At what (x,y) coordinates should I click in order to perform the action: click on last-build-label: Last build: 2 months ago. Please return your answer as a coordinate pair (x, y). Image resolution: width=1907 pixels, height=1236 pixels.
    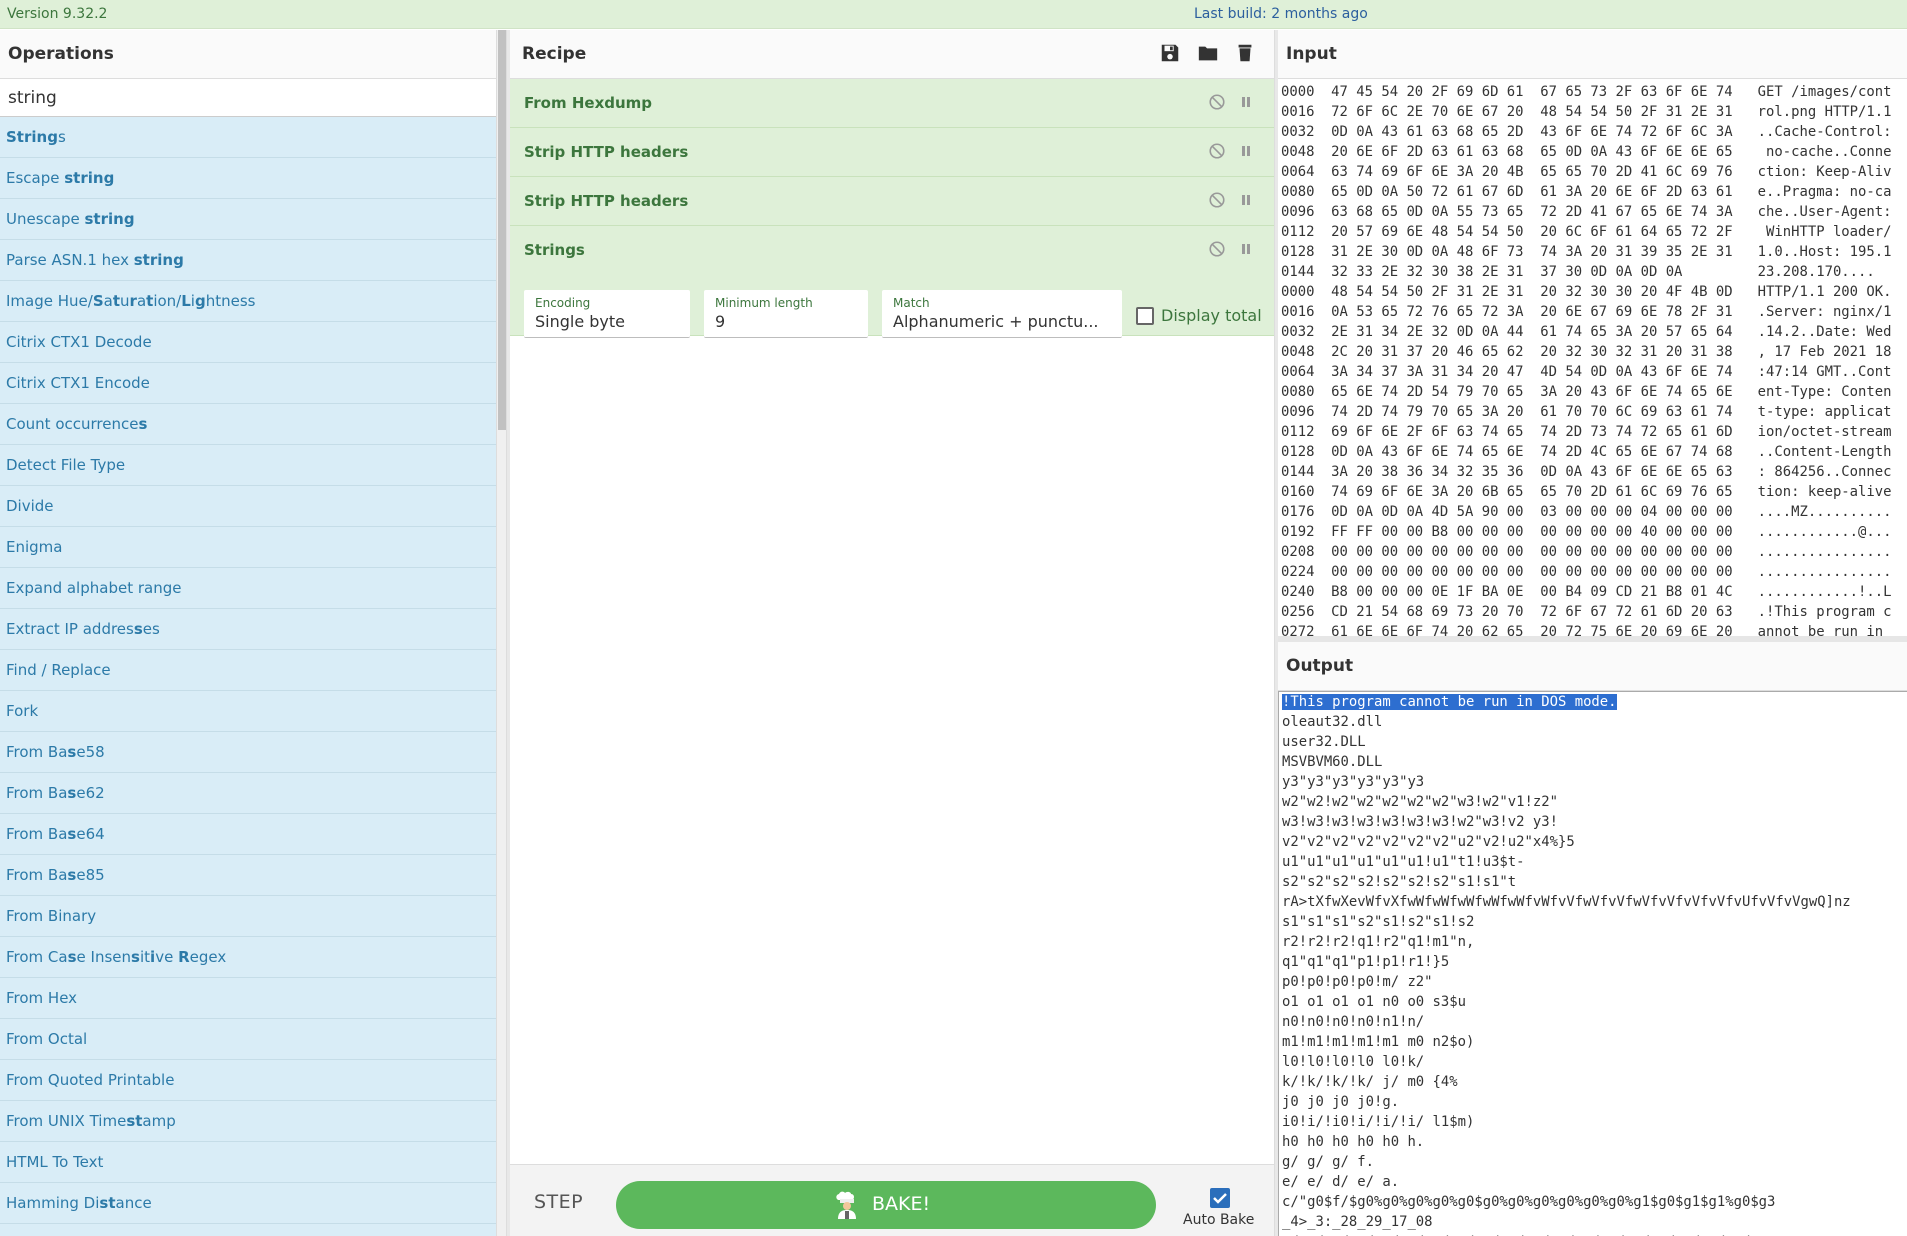
    Looking at the image, I should click on (1281, 14).